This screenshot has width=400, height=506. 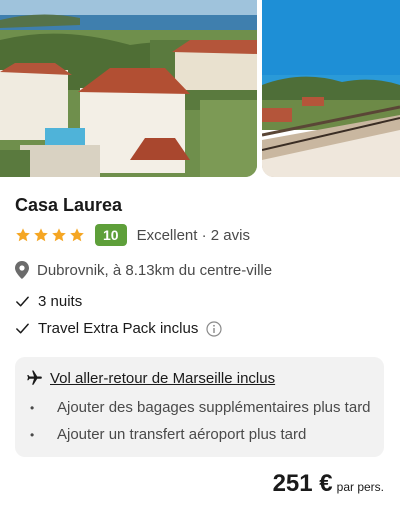 I want to click on hotel-name: Casa Laurea, so click(x=68, y=205).